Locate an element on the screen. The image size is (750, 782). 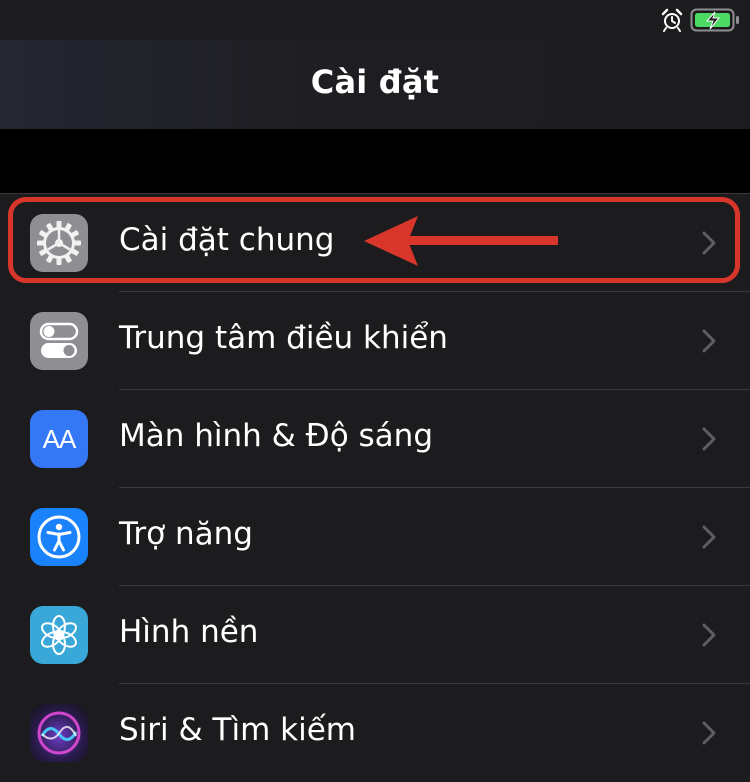
siri-icon is located at coordinates (59, 733).